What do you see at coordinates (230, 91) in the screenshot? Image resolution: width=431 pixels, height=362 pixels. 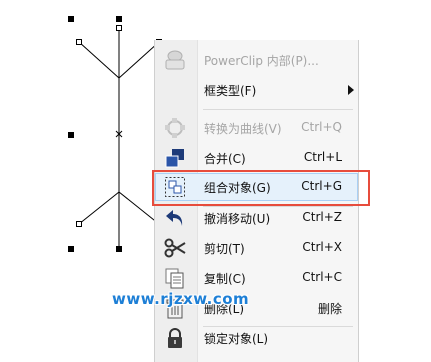 I see `menu-item-label: 框类型(F)` at bounding box center [230, 91].